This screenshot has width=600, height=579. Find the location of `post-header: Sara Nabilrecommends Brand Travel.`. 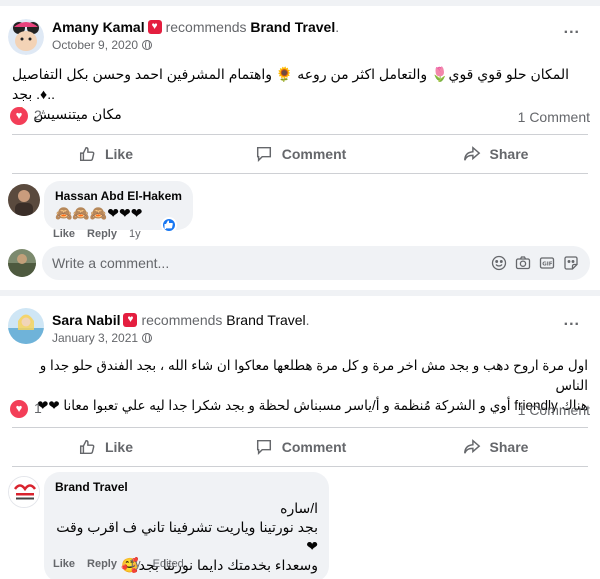

post-header: Sara Nabilrecommends Brand Travel. is located at coordinates (181, 320).